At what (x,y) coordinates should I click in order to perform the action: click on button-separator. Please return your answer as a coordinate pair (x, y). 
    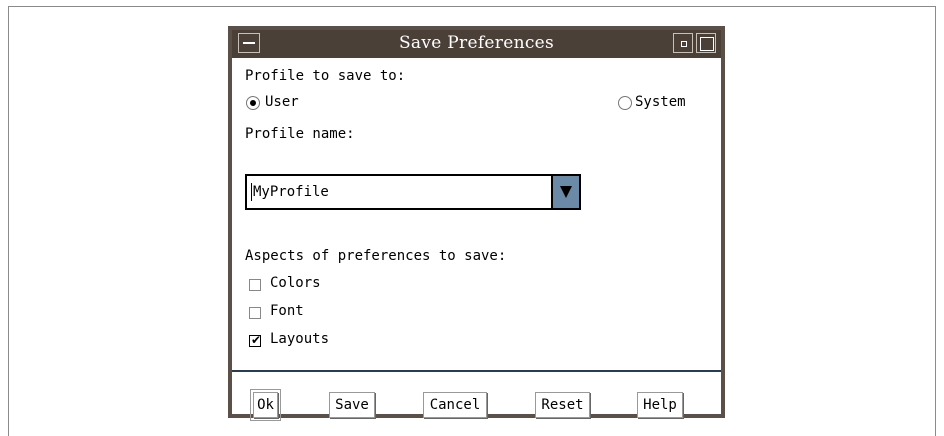
    Looking at the image, I should click on (476, 371).